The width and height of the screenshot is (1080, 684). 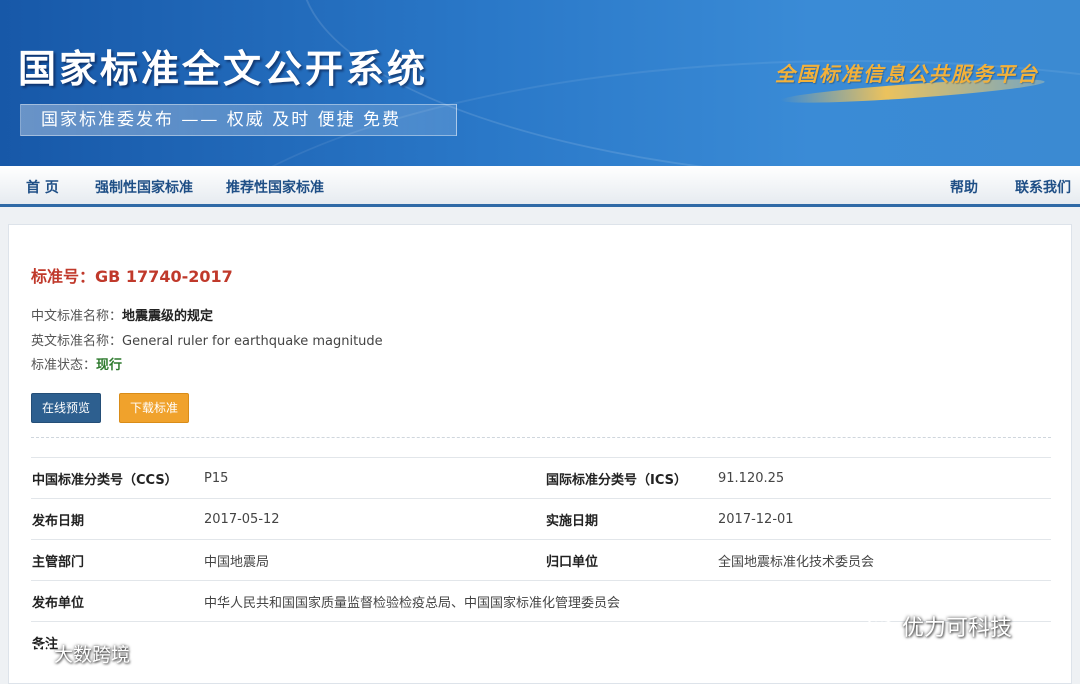 What do you see at coordinates (964, 187) in the screenshot?
I see `nav-help: 帮助` at bounding box center [964, 187].